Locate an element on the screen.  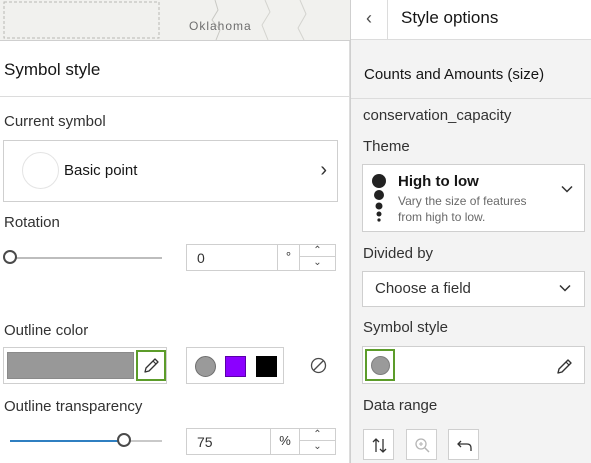
undo-button is located at coordinates (463, 444).